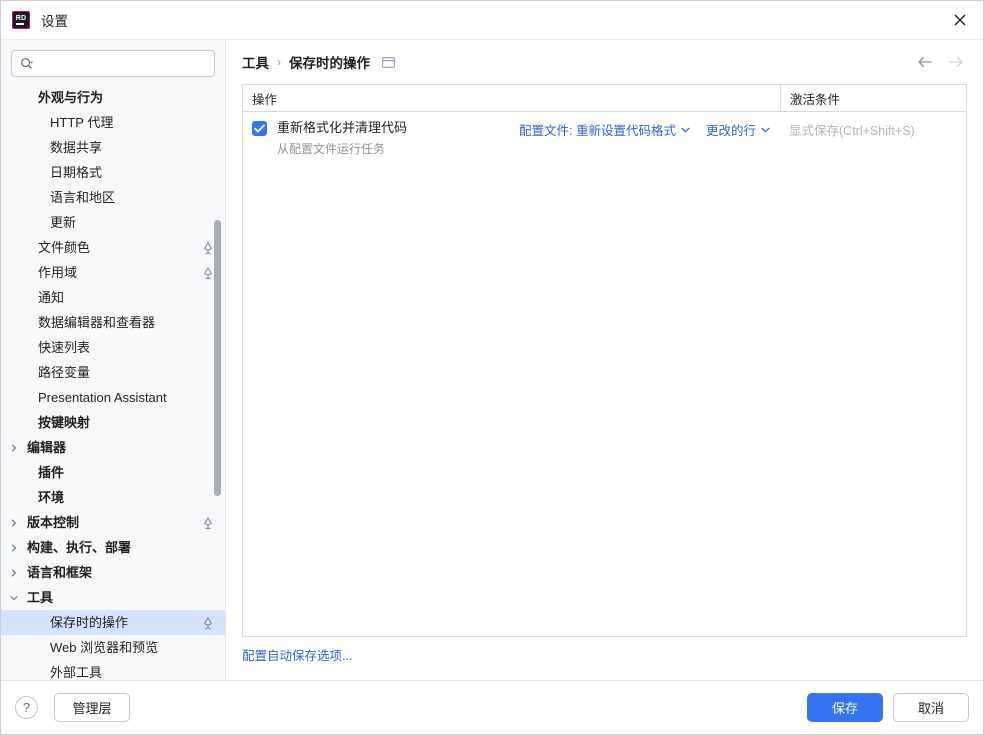 The image size is (984, 735). What do you see at coordinates (82, 122) in the screenshot?
I see `sidebar-item-label: HTTP 代理` at bounding box center [82, 122].